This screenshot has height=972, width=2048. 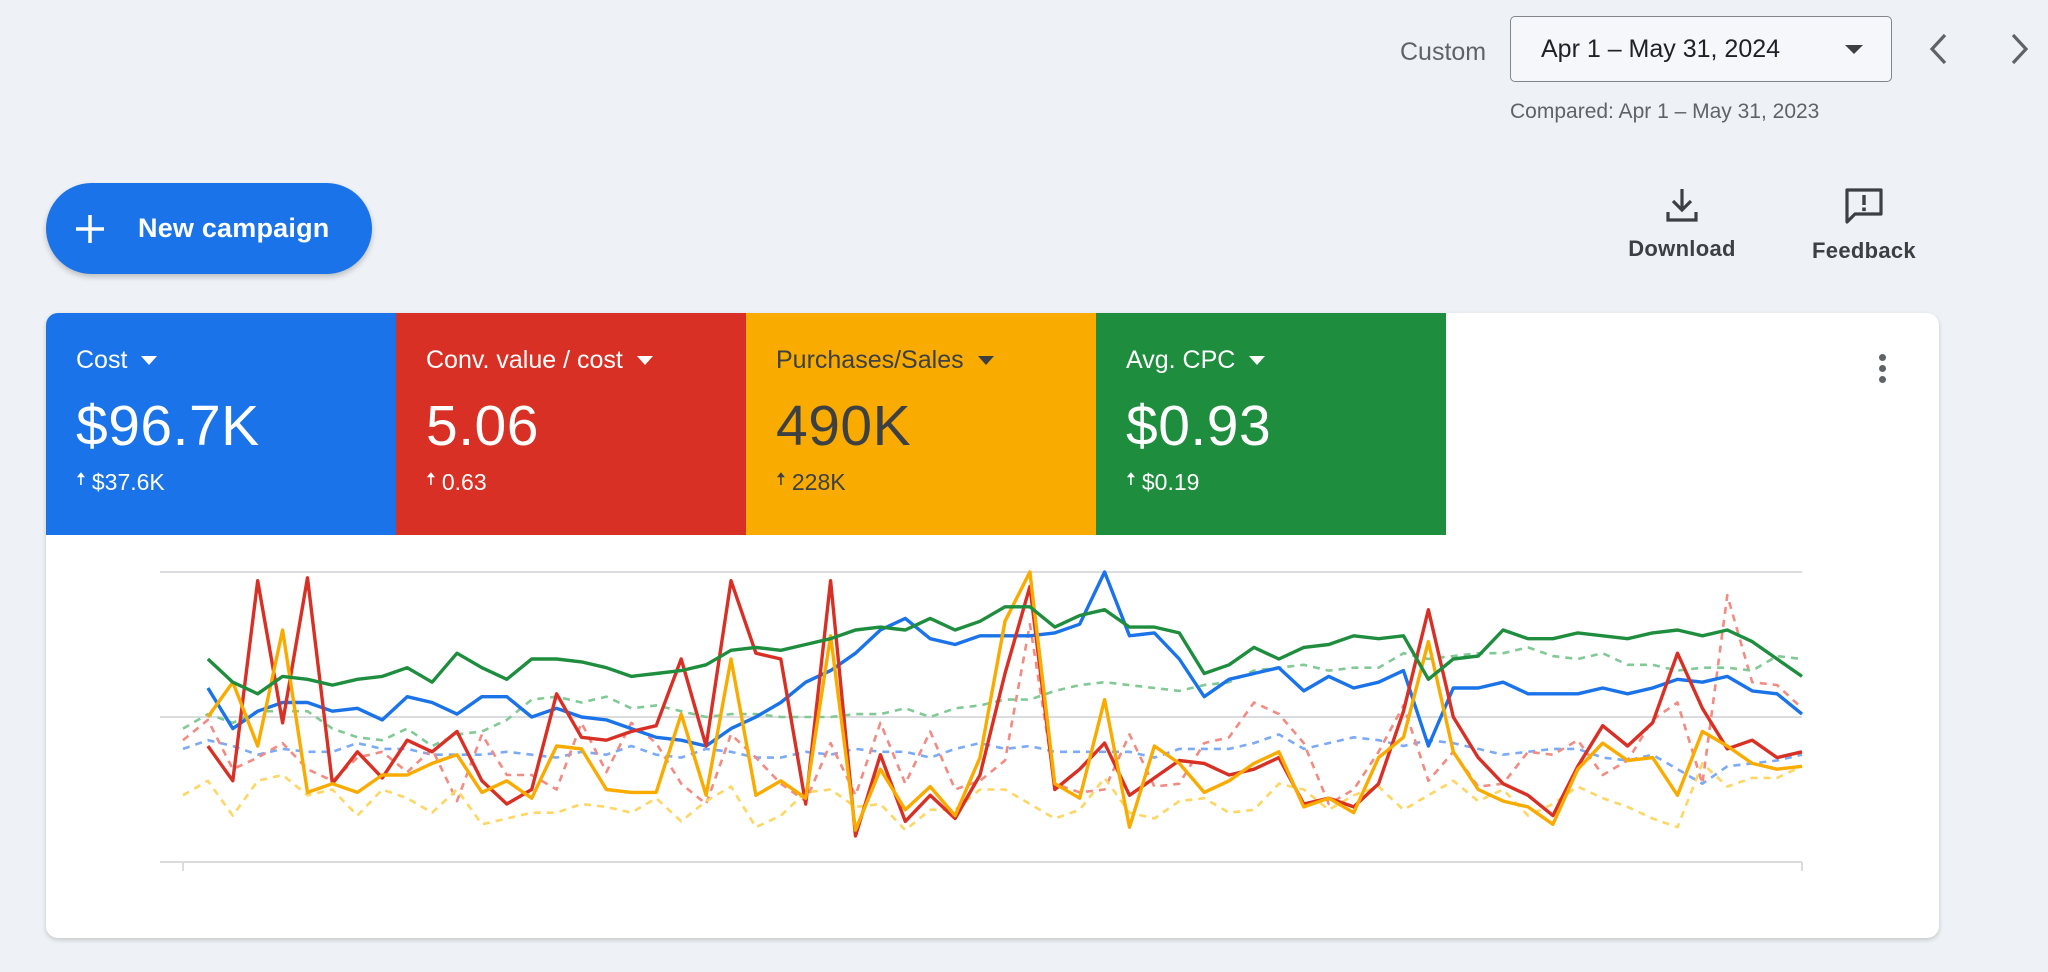 What do you see at coordinates (1864, 250) in the screenshot?
I see `feedback-label: Feedback` at bounding box center [1864, 250].